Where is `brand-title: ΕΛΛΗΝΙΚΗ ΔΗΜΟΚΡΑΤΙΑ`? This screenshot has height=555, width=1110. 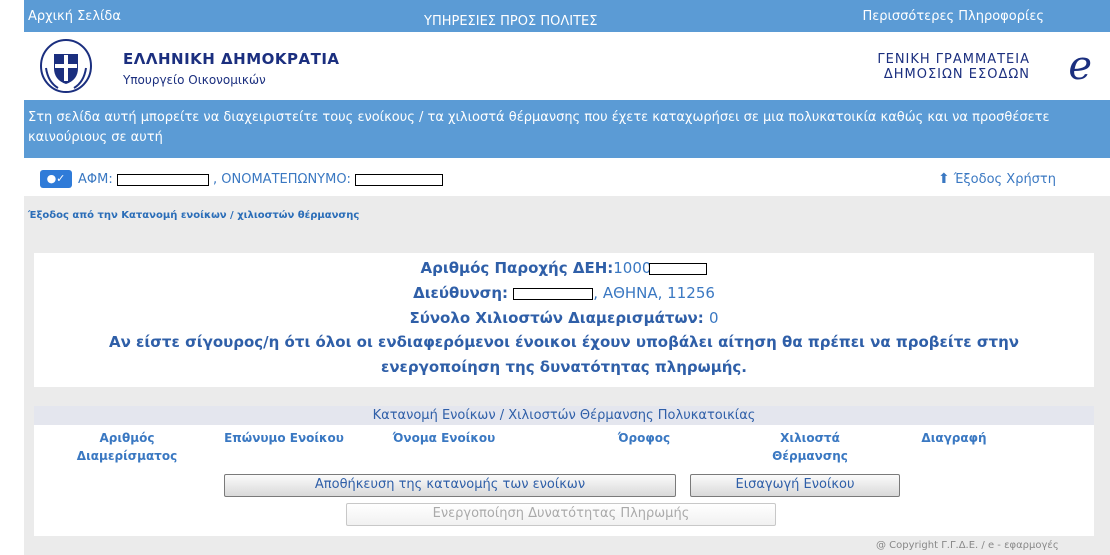
brand-title: ΕΛΛΗΝΙΚΗ ΔΗΜΟΚΡΑΤΙΑ is located at coordinates (231, 59).